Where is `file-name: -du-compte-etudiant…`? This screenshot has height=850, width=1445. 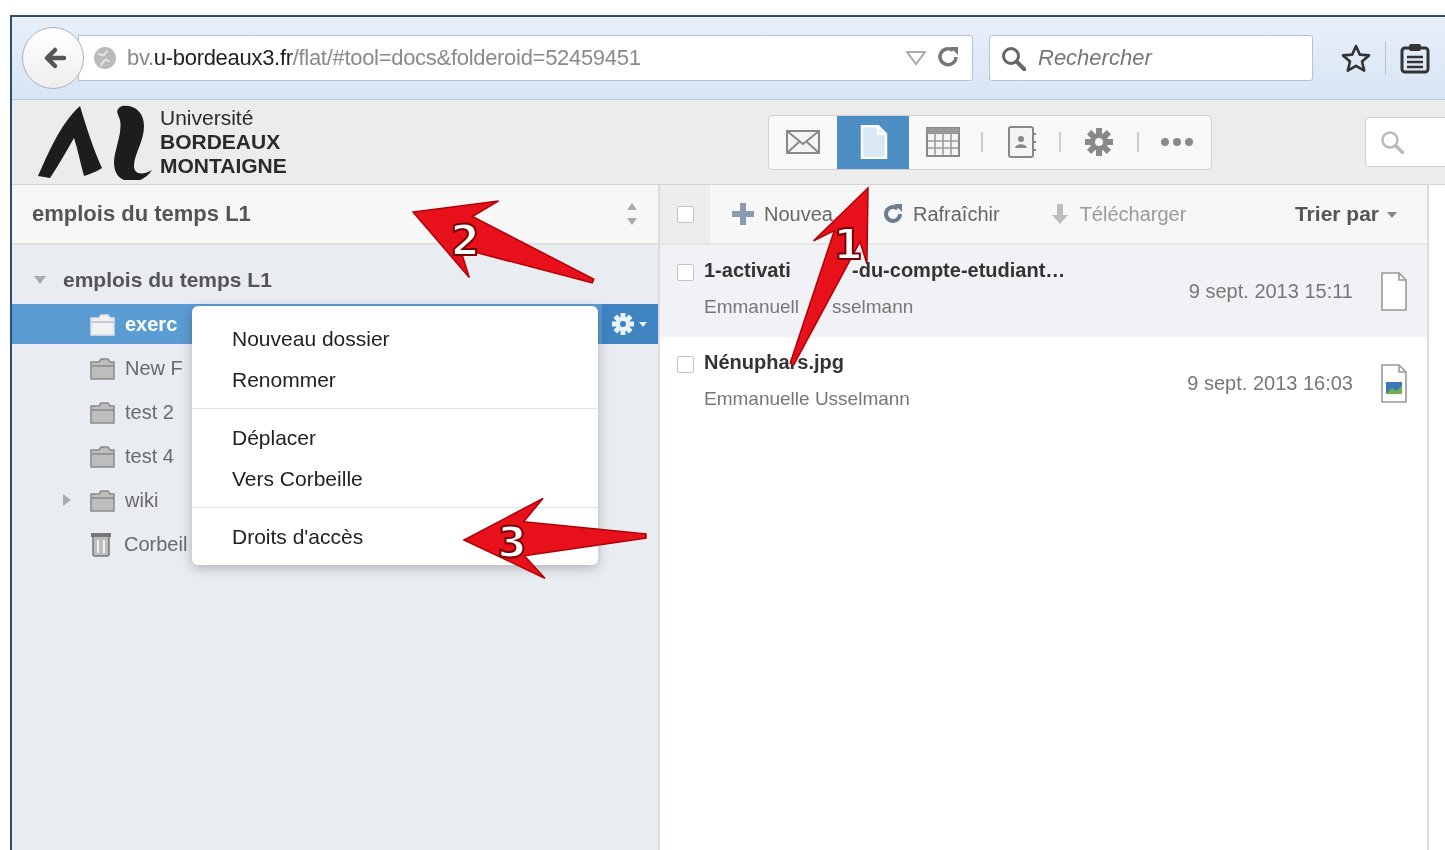 file-name: -du-compte-etudiant… is located at coordinates (959, 270).